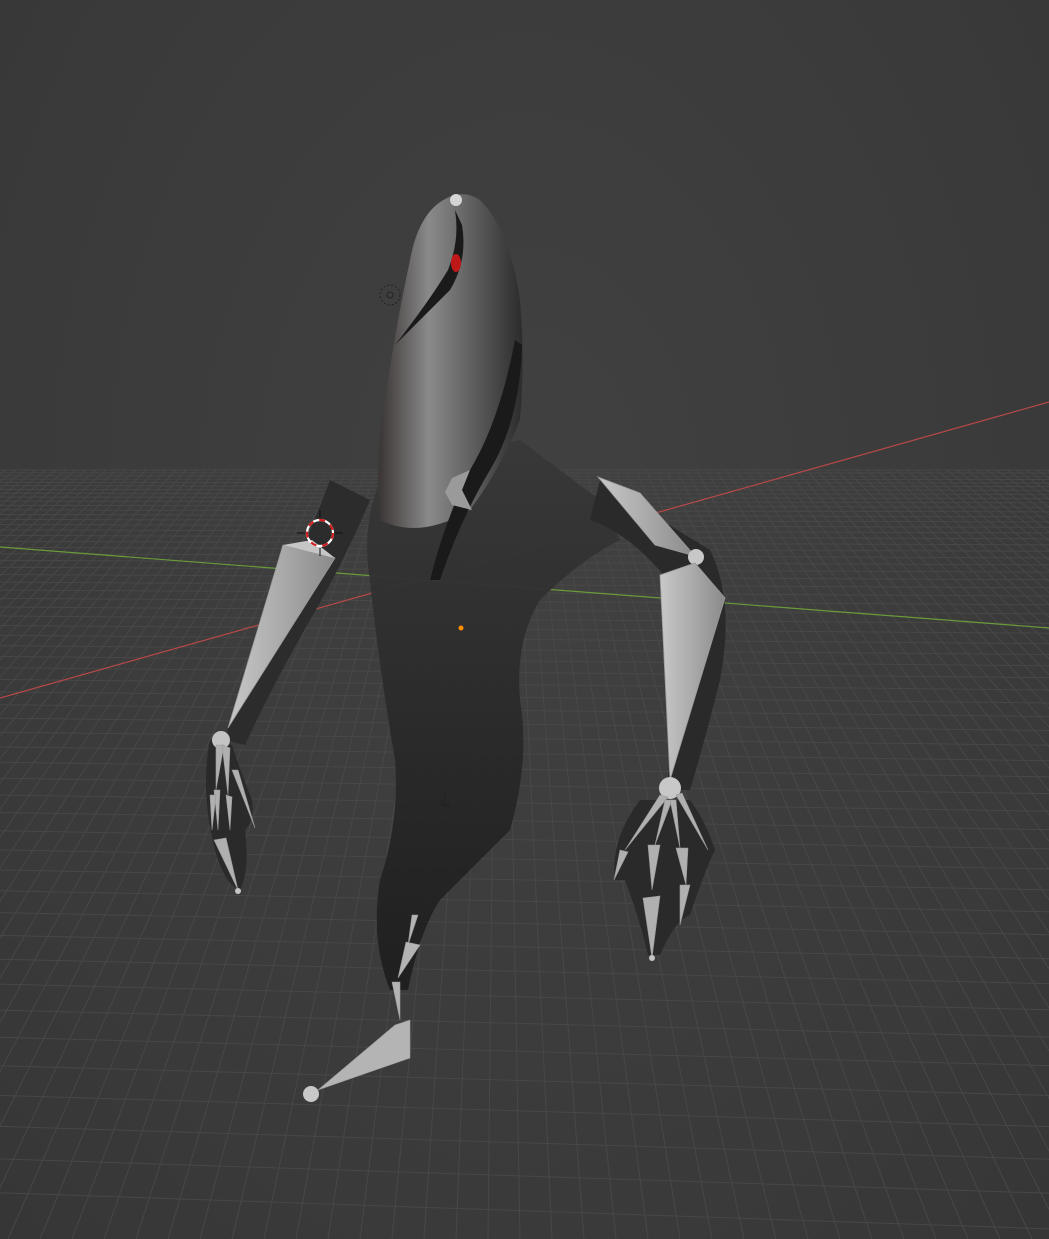 This screenshot has width=1049, height=1239. I want to click on bone-joint-left-fingertip, so click(238, 891).